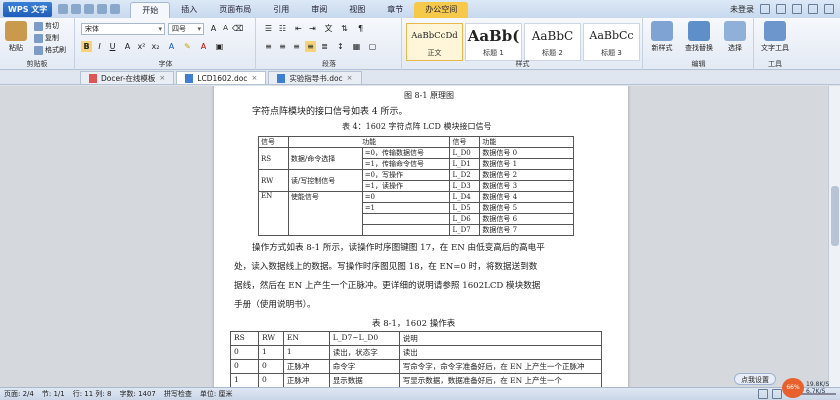 The height and width of the screenshot is (400, 840). Describe the element at coordinates (325, 158) in the screenshot. I see `table-cell: 数据/命令选择` at that location.